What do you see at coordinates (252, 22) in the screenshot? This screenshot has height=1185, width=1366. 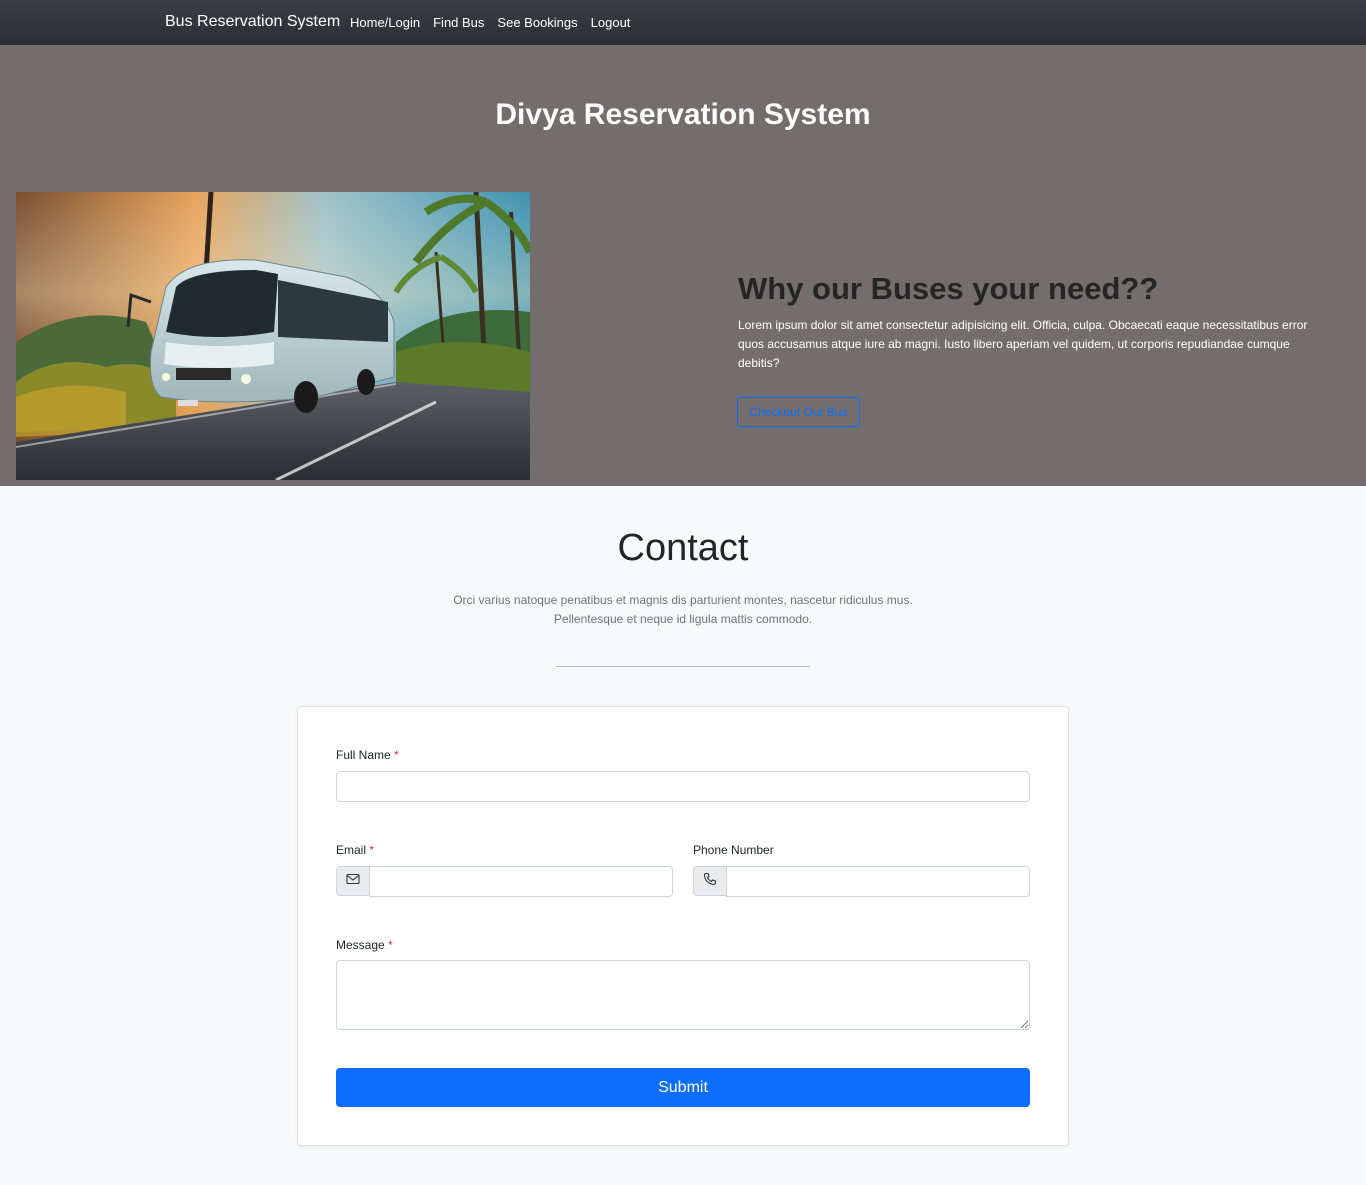 I see `navbar-brand: Bus Reservation System` at bounding box center [252, 22].